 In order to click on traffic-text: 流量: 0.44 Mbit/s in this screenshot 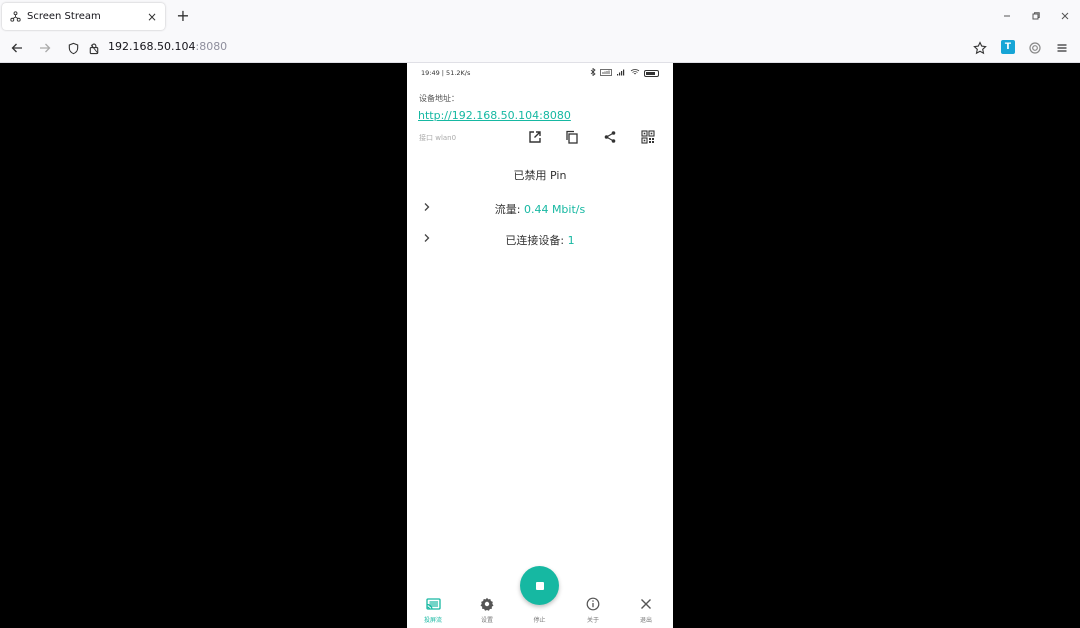, I will do `click(540, 209)`.